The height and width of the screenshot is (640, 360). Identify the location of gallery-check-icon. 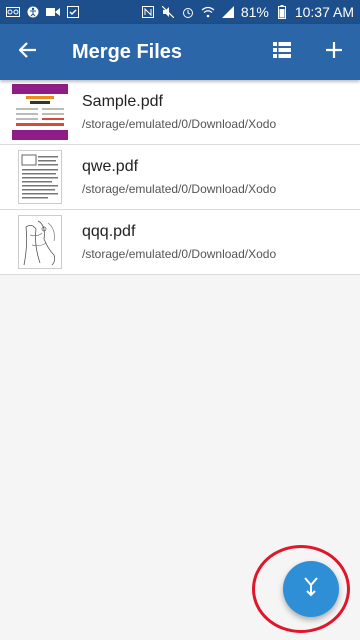
(73, 12).